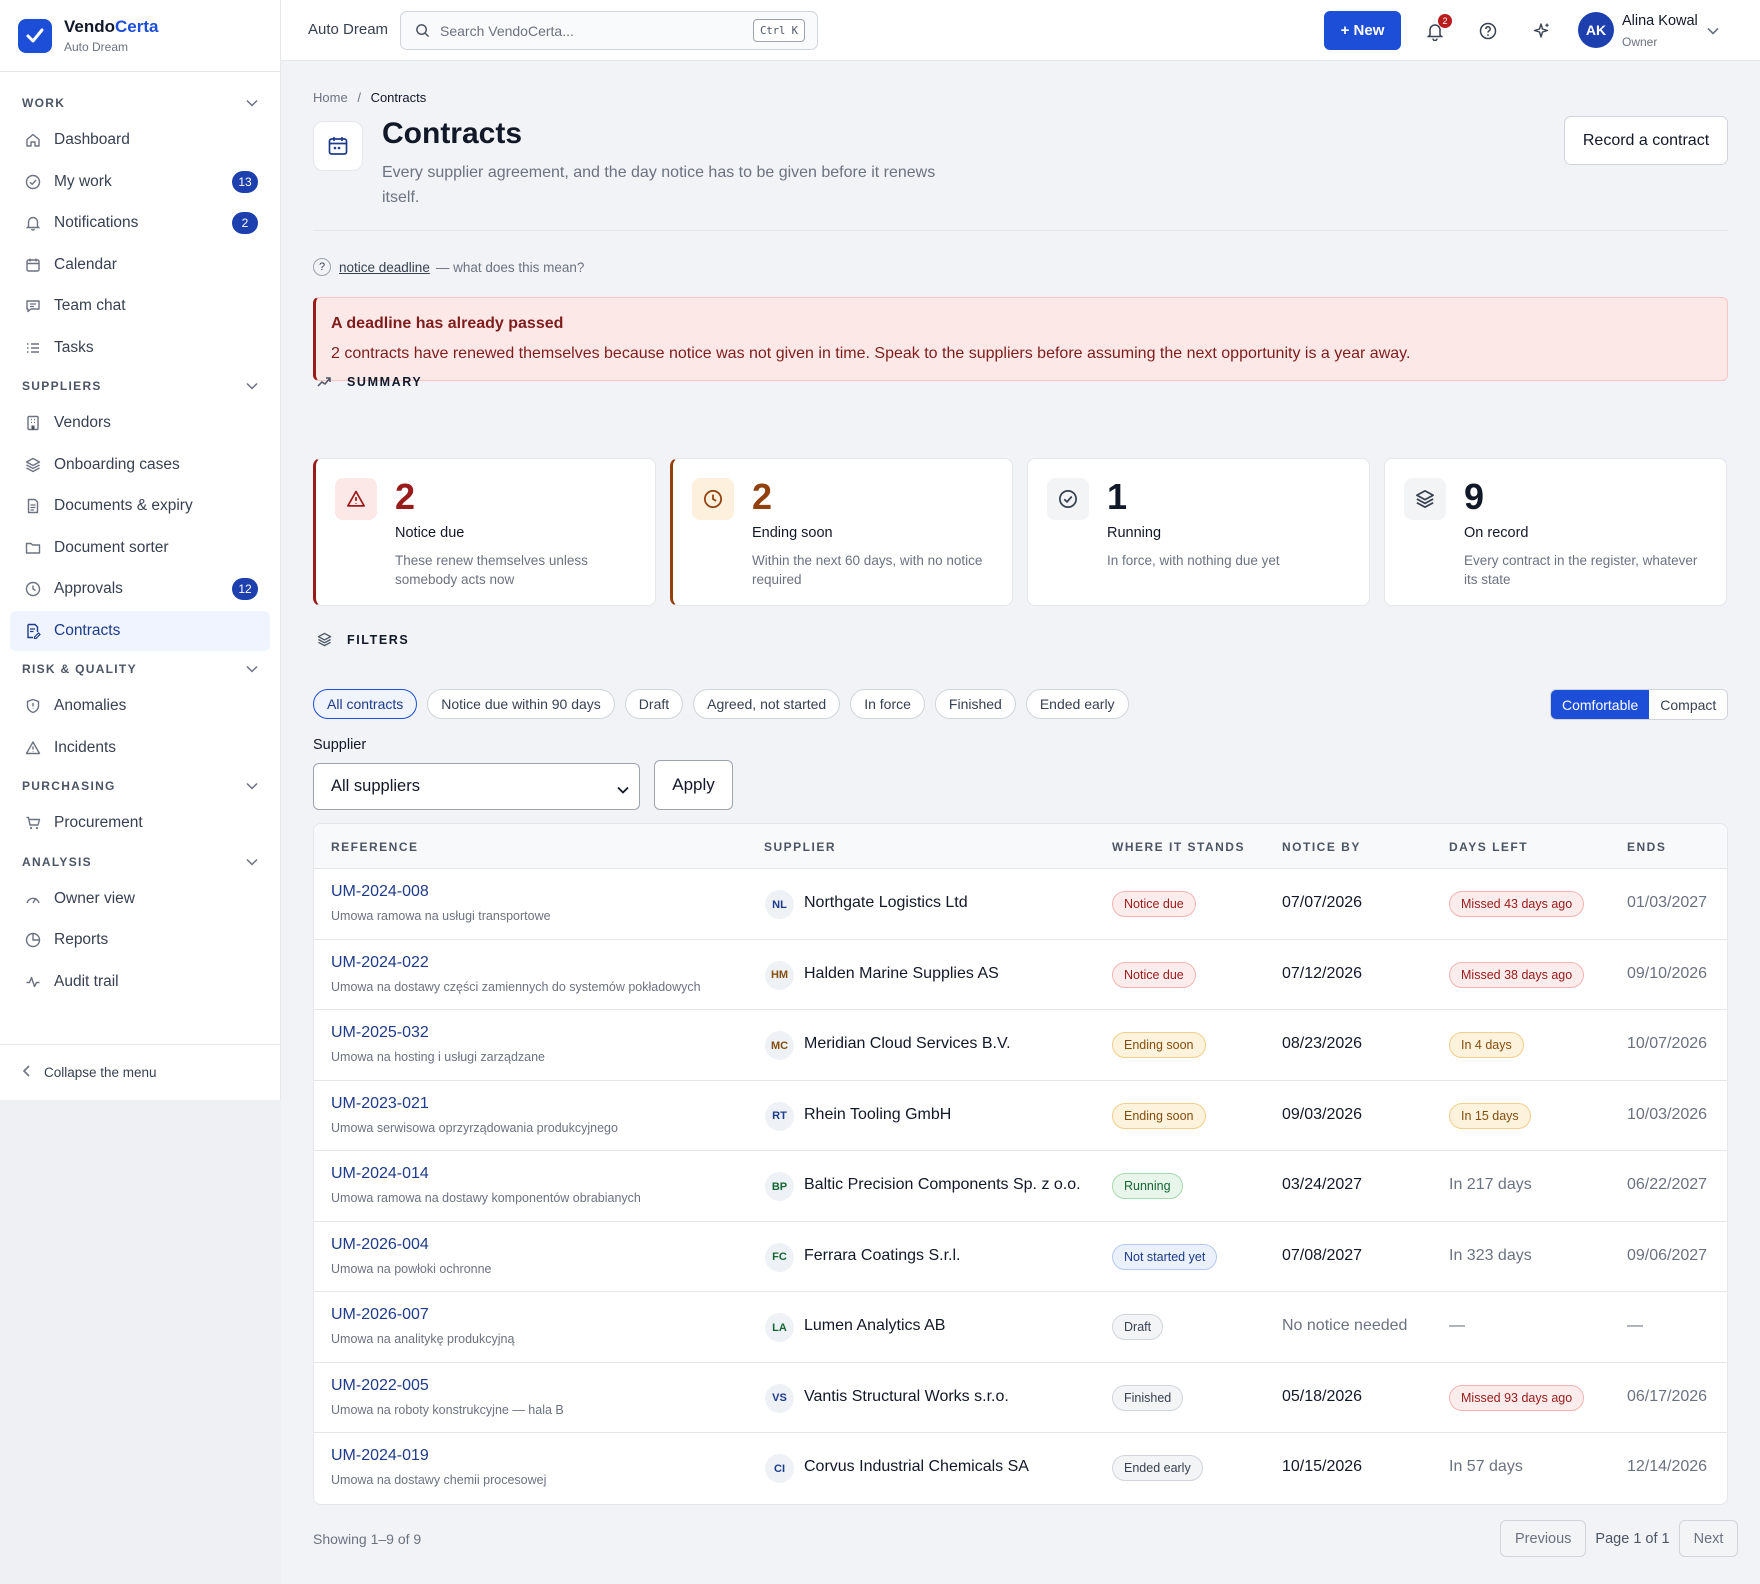 This screenshot has height=1584, width=1760. Describe the element at coordinates (140, 265) in the screenshot. I see `sidebar-item-calendar: Calendar` at that location.